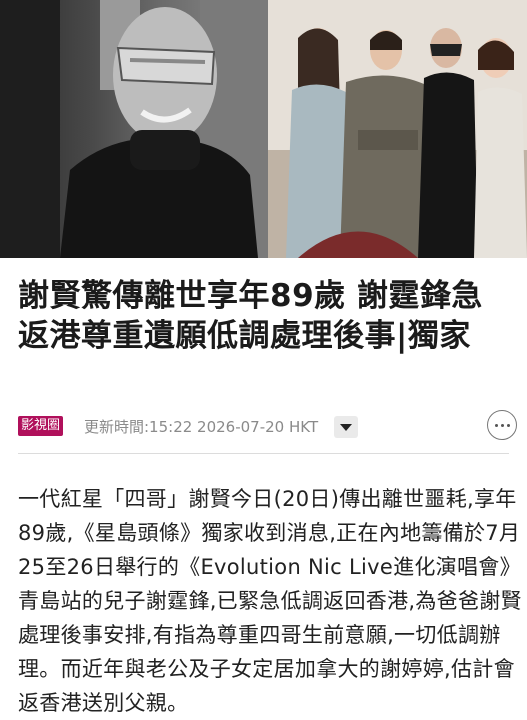 This screenshot has width=527, height=720. I want to click on divider, so click(263, 453).